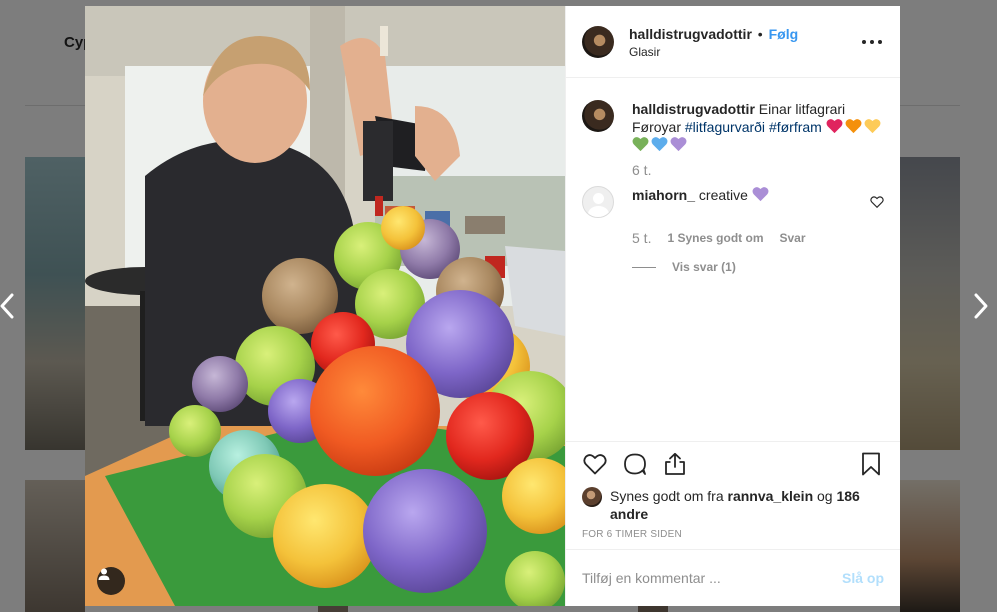  Describe the element at coordinates (725, 127) in the screenshot. I see `hashtag-link: #litfagurvarði` at that location.